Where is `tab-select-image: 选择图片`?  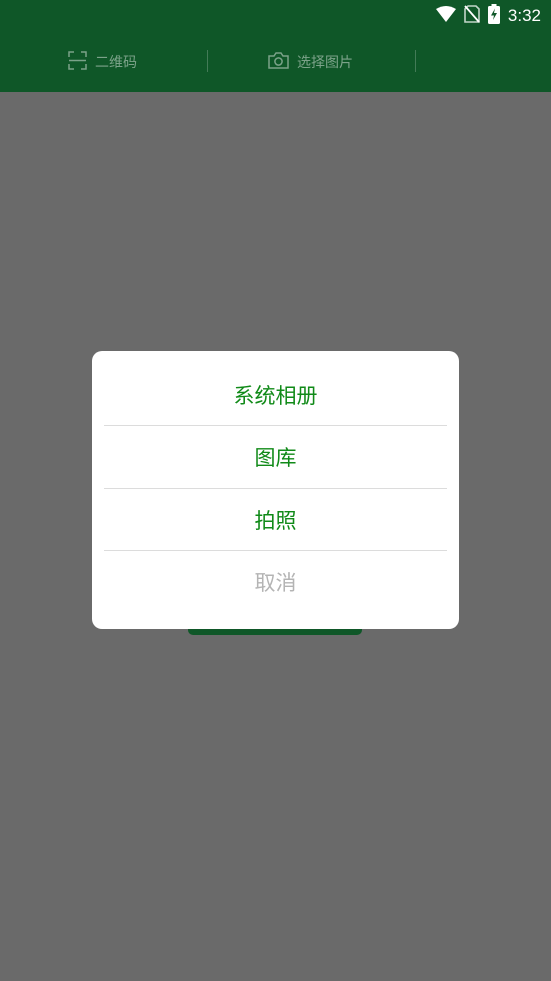
tab-select-image: 选择图片 is located at coordinates (310, 62).